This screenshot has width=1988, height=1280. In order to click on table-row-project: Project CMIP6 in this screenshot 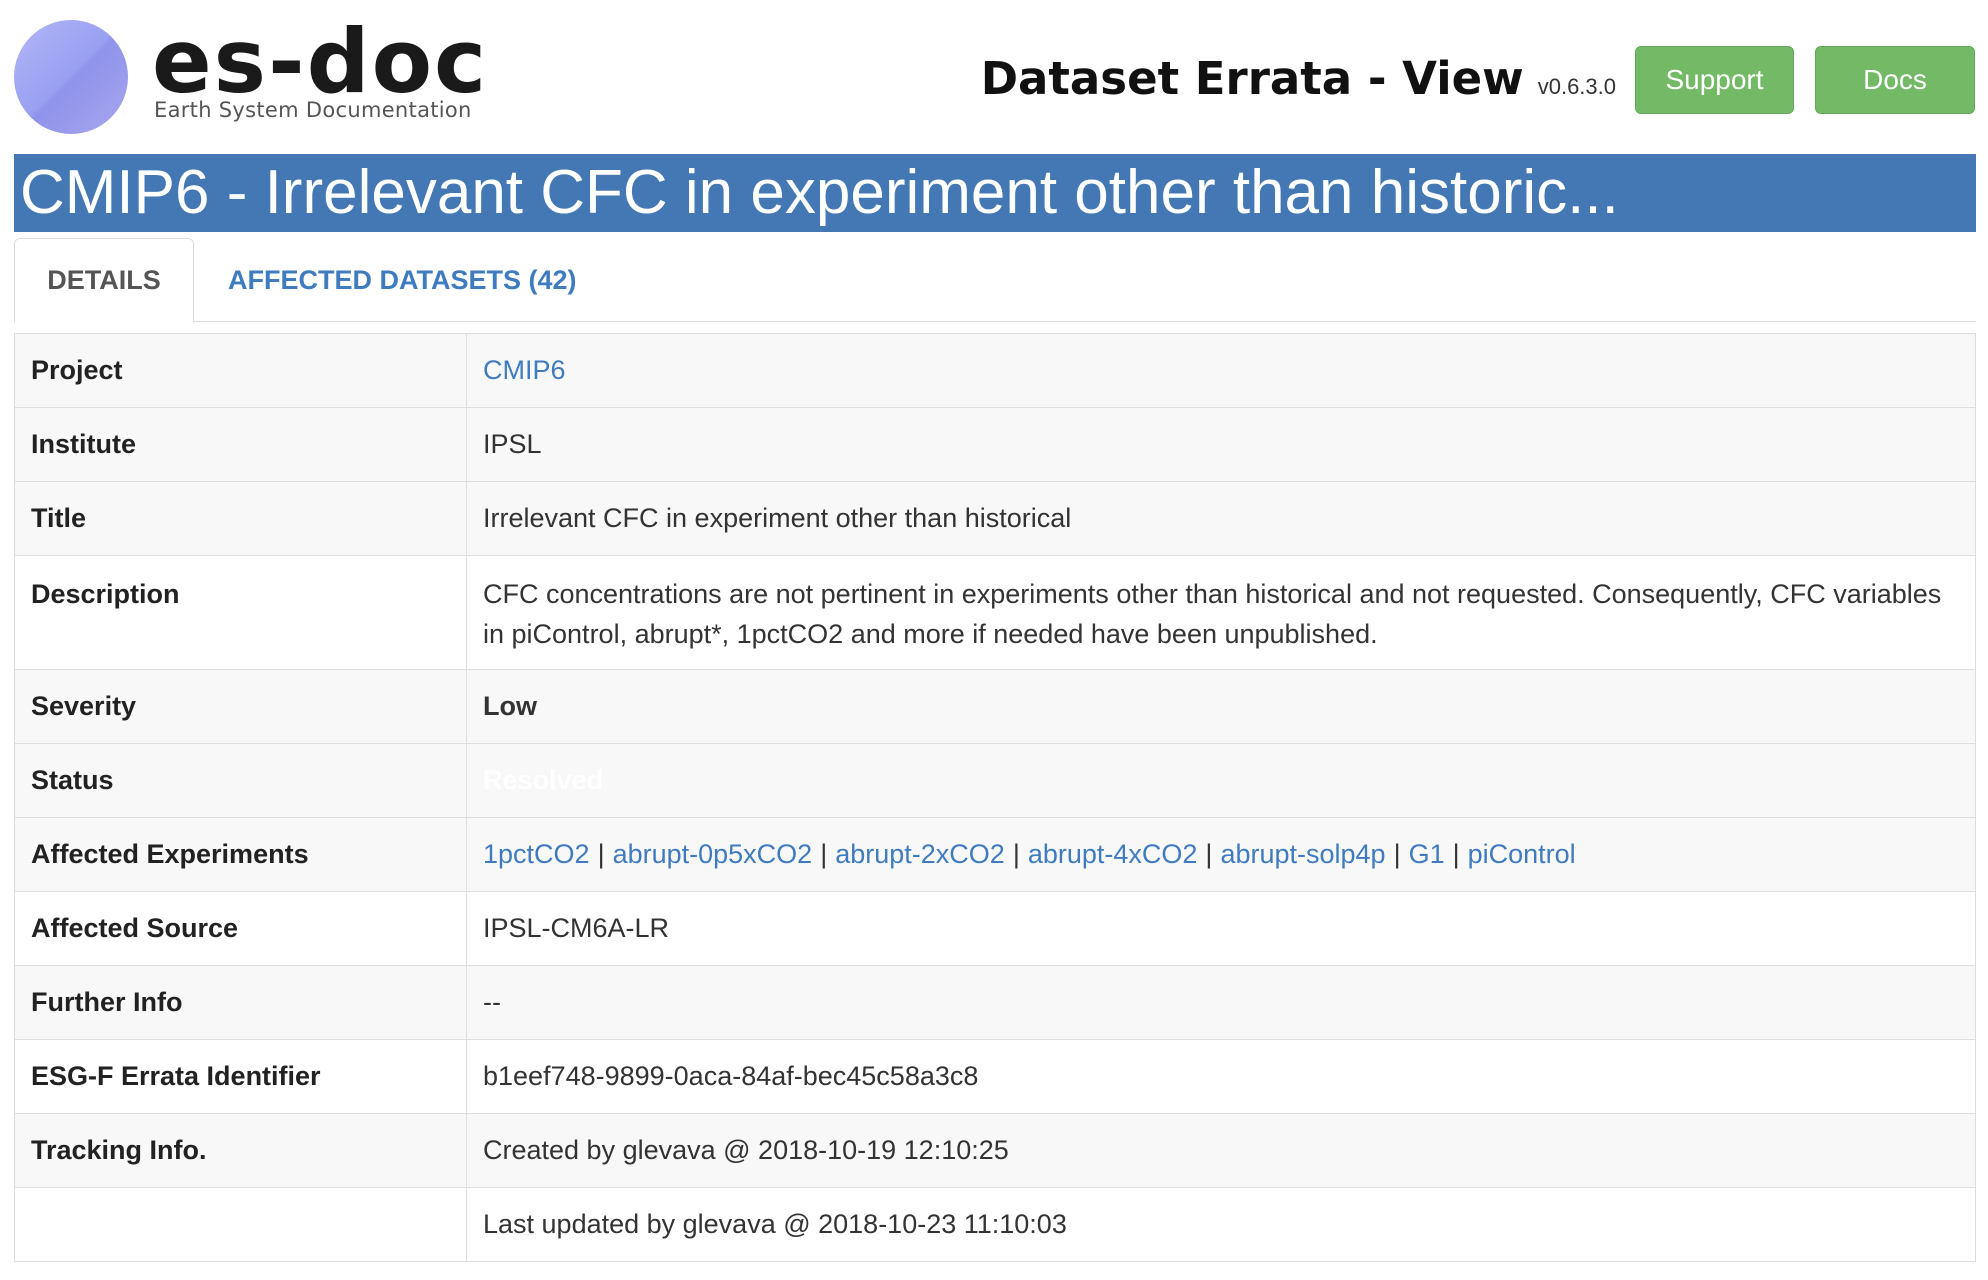, I will do `click(995, 370)`.